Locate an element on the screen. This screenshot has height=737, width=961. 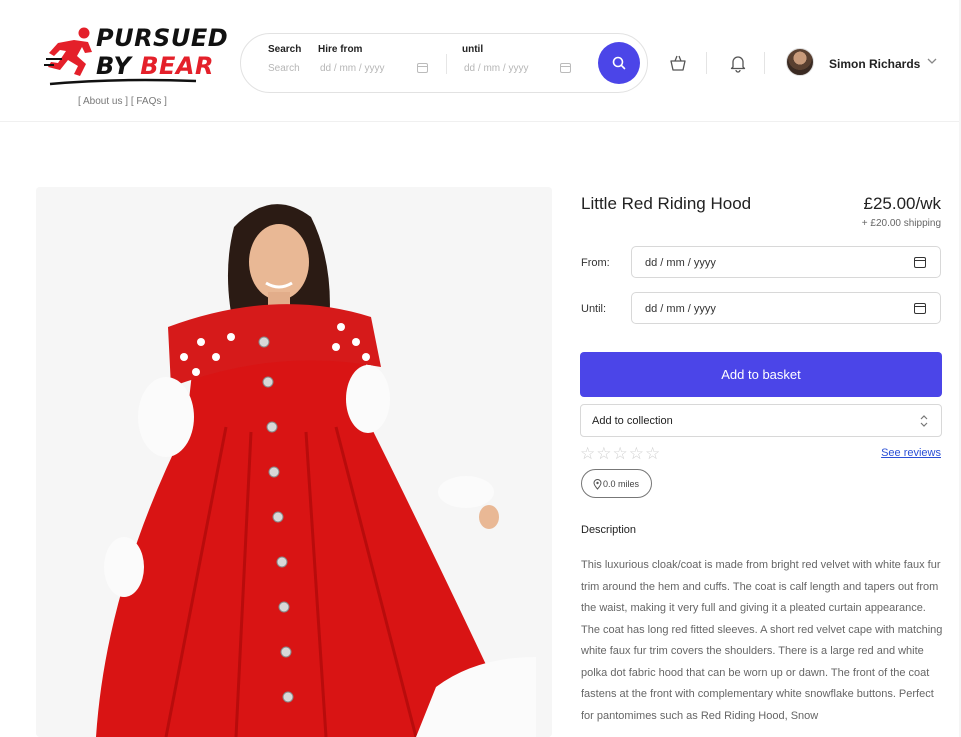
description-heading: Description is located at coordinates (609, 530).